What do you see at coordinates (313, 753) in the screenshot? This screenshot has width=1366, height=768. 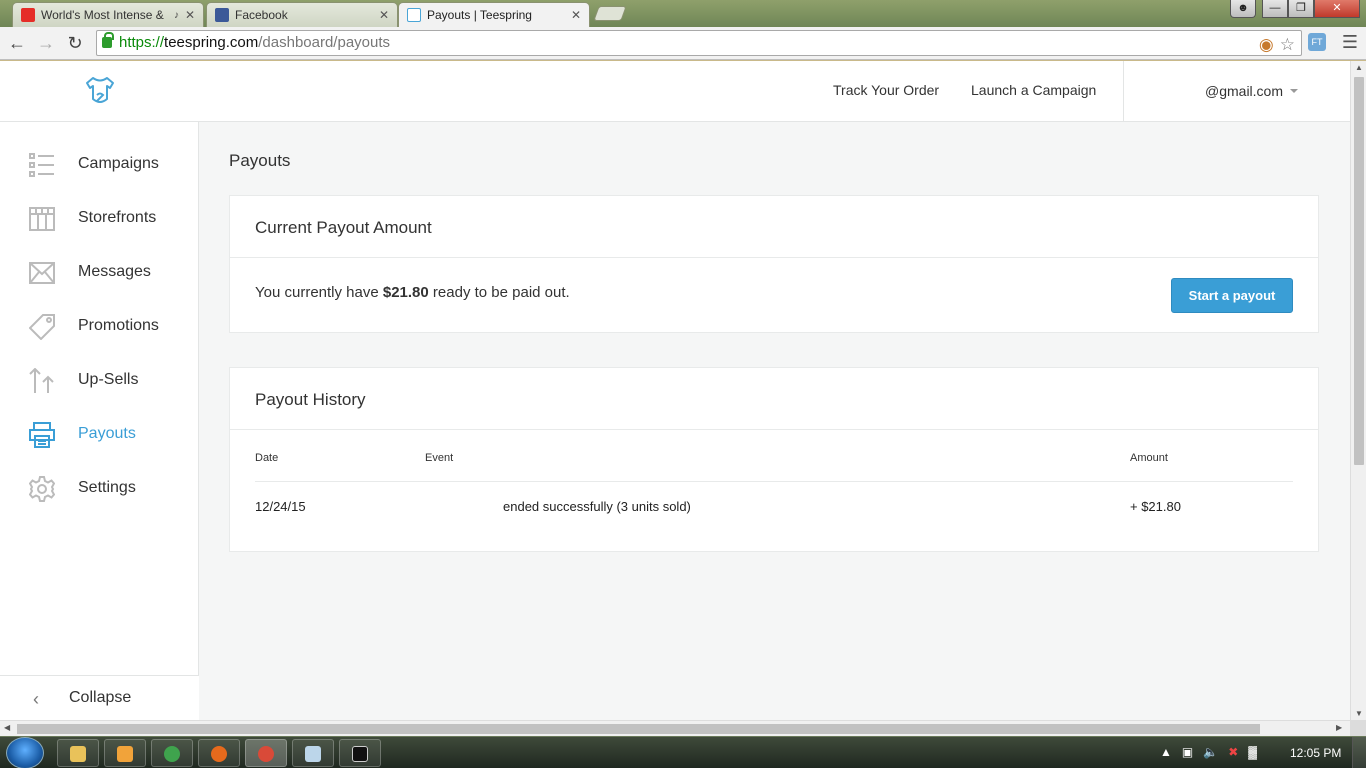 I see `taskbar-notepad` at bounding box center [313, 753].